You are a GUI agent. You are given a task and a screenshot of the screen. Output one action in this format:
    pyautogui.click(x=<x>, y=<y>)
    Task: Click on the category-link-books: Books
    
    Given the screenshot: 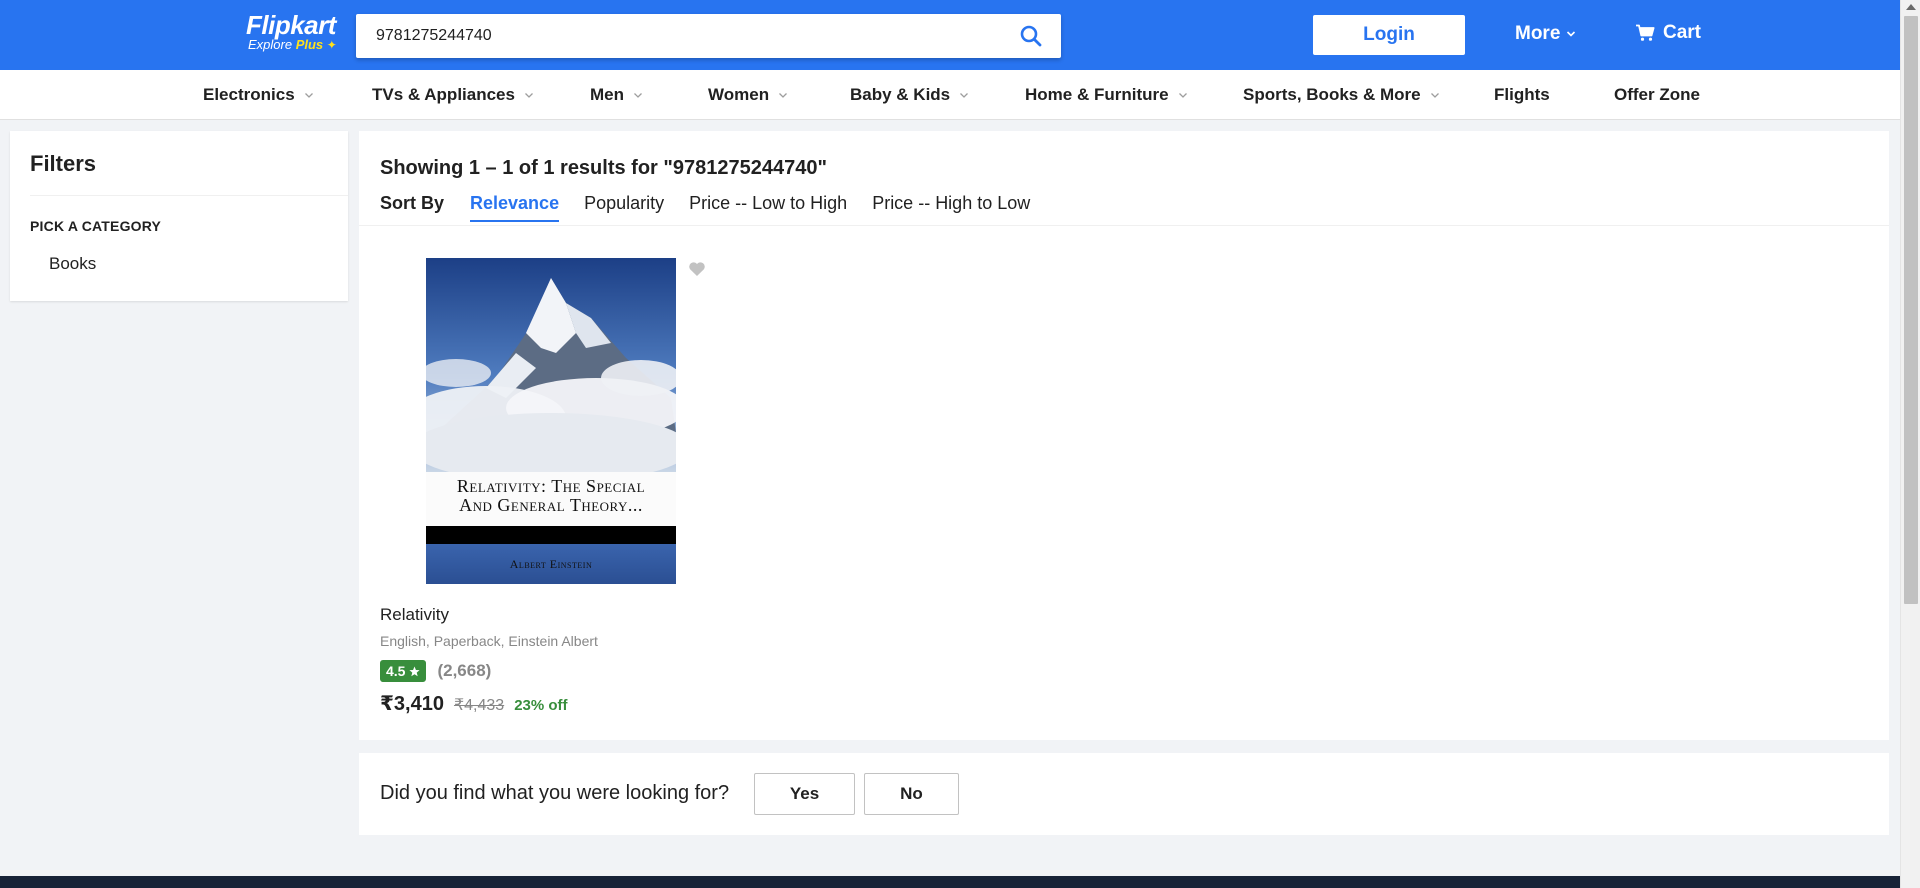 What is the action you would take?
    pyautogui.click(x=72, y=264)
    